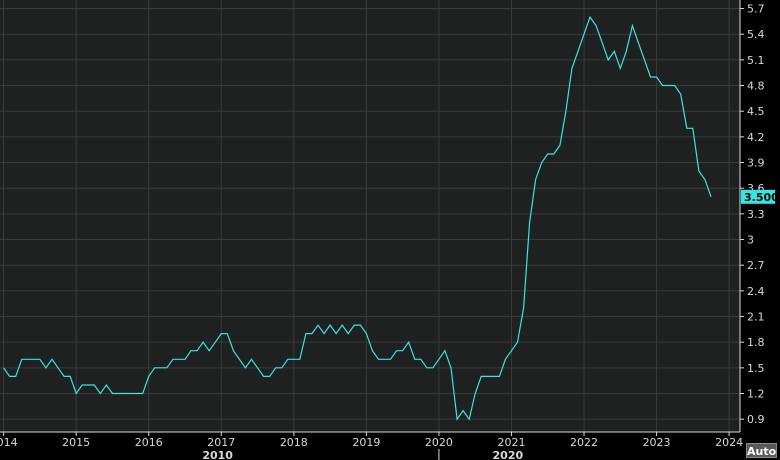 The height and width of the screenshot is (460, 780). I want to click on auto-scale-button: Auto, so click(761, 450).